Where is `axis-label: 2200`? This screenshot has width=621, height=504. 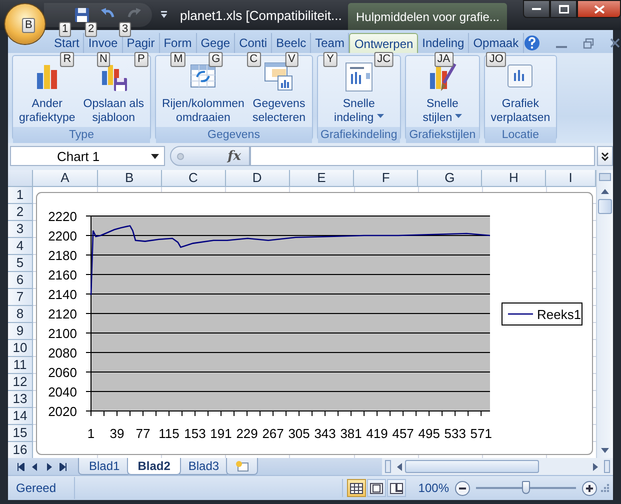
axis-label: 2200 is located at coordinates (62, 236).